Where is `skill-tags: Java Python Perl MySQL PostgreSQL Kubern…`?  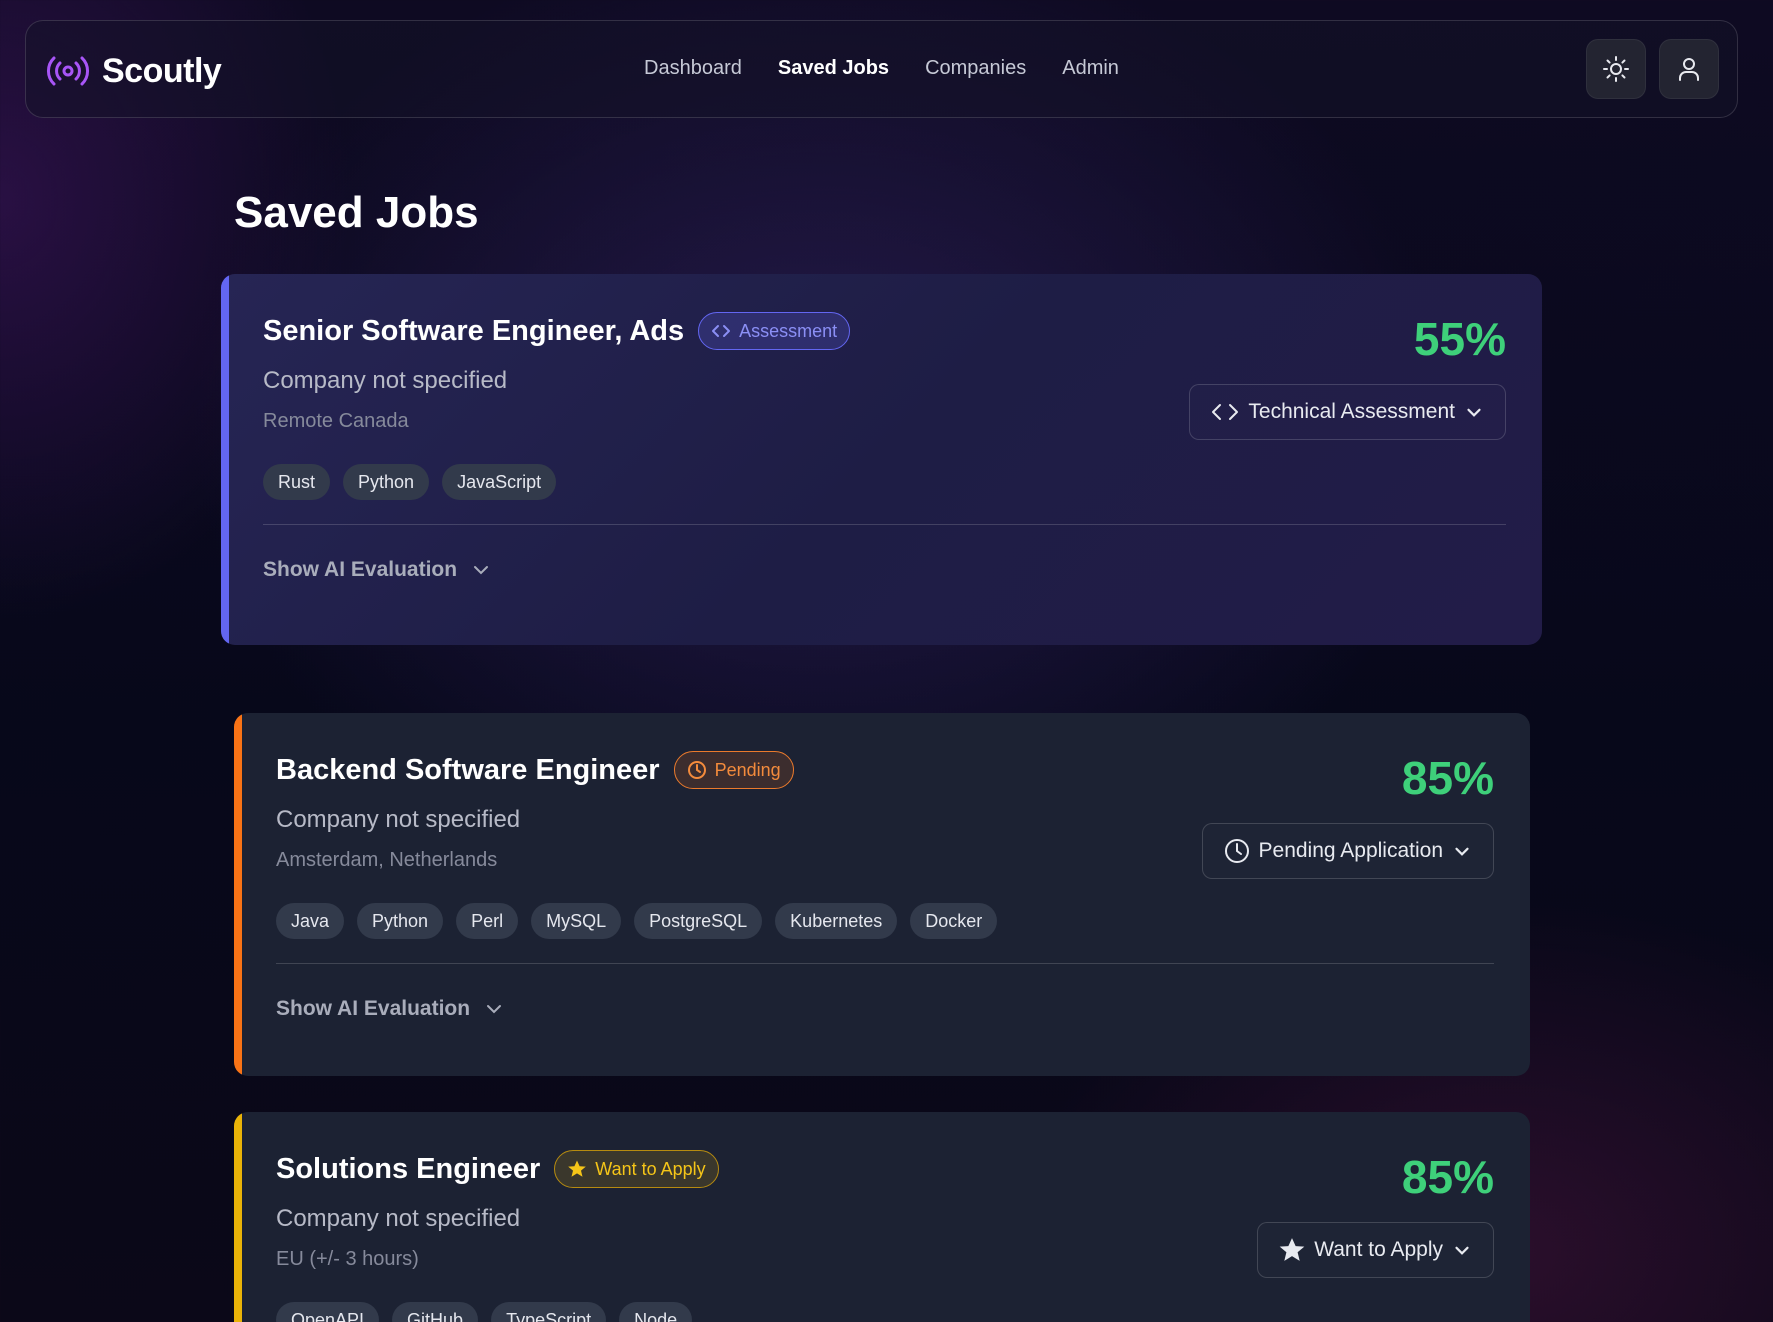
skill-tags: Java Python Perl MySQL PostgreSQL Kubern… is located at coordinates (637, 921).